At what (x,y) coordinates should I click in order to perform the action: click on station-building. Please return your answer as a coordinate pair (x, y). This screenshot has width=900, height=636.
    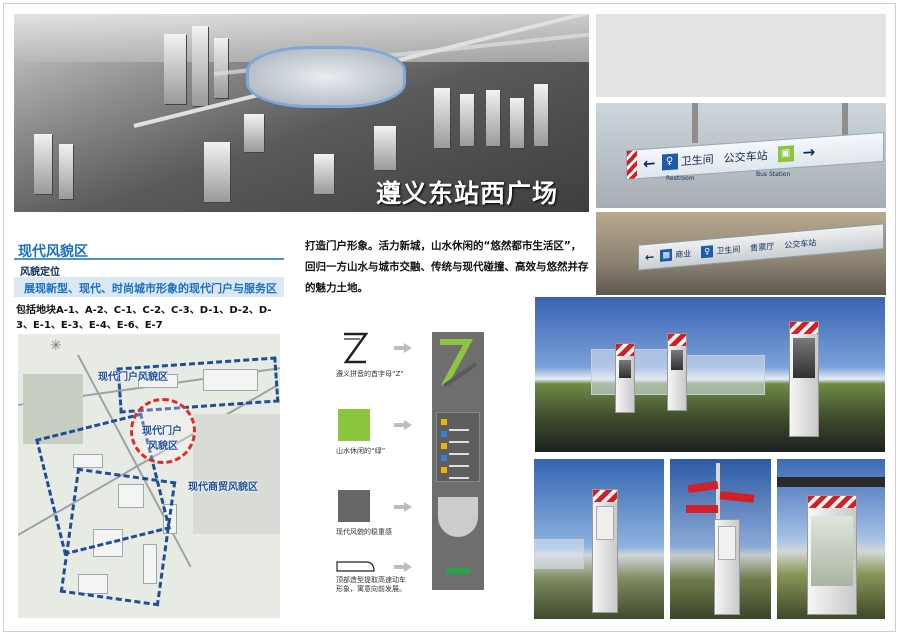
    Looking at the image, I should click on (326, 77).